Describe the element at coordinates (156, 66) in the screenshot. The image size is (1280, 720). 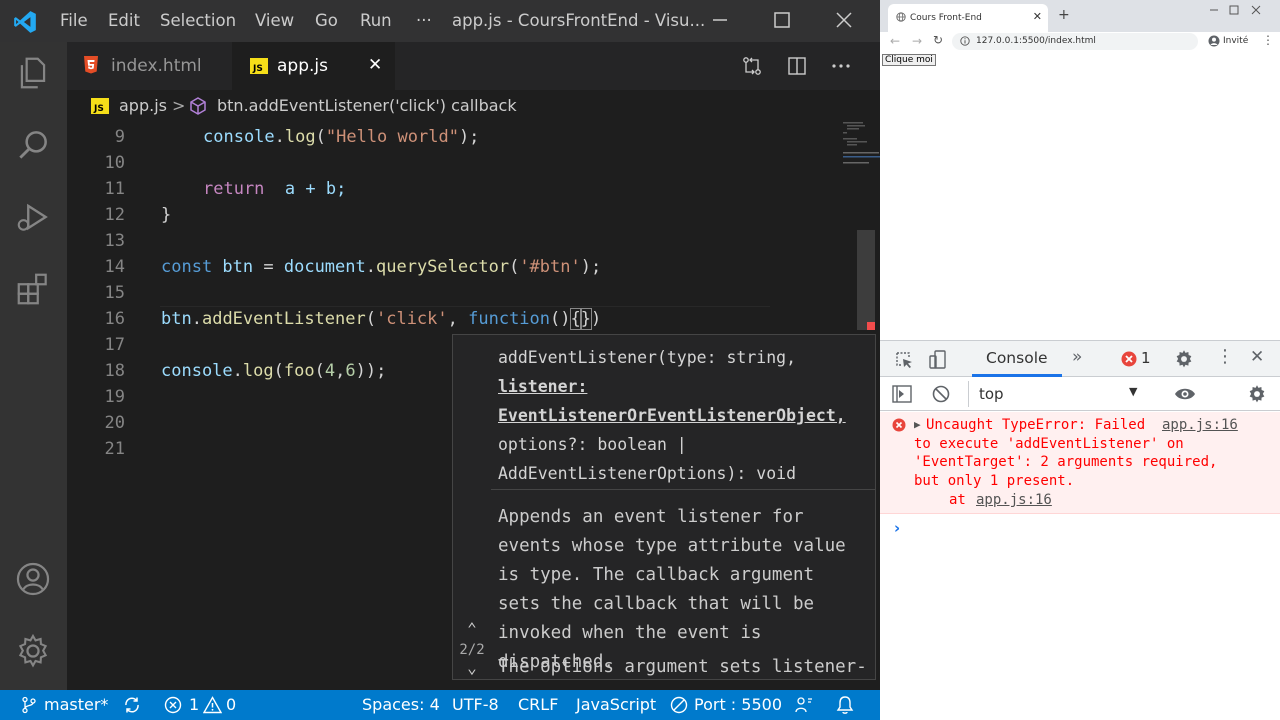
I see `tab-label: index.html` at that location.